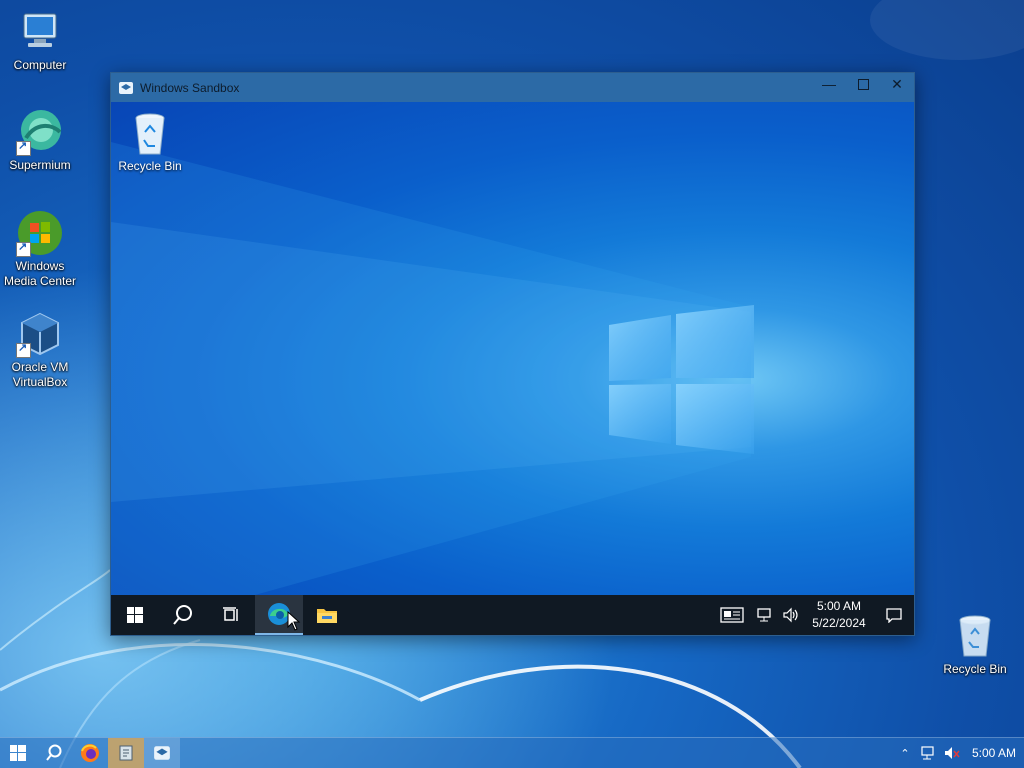 Image resolution: width=1024 pixels, height=768 pixels. I want to click on news-button, so click(732, 615).